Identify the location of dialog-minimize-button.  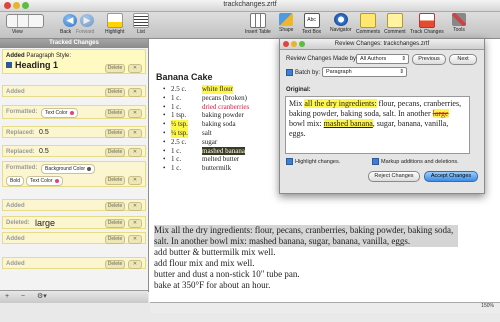
(294, 44).